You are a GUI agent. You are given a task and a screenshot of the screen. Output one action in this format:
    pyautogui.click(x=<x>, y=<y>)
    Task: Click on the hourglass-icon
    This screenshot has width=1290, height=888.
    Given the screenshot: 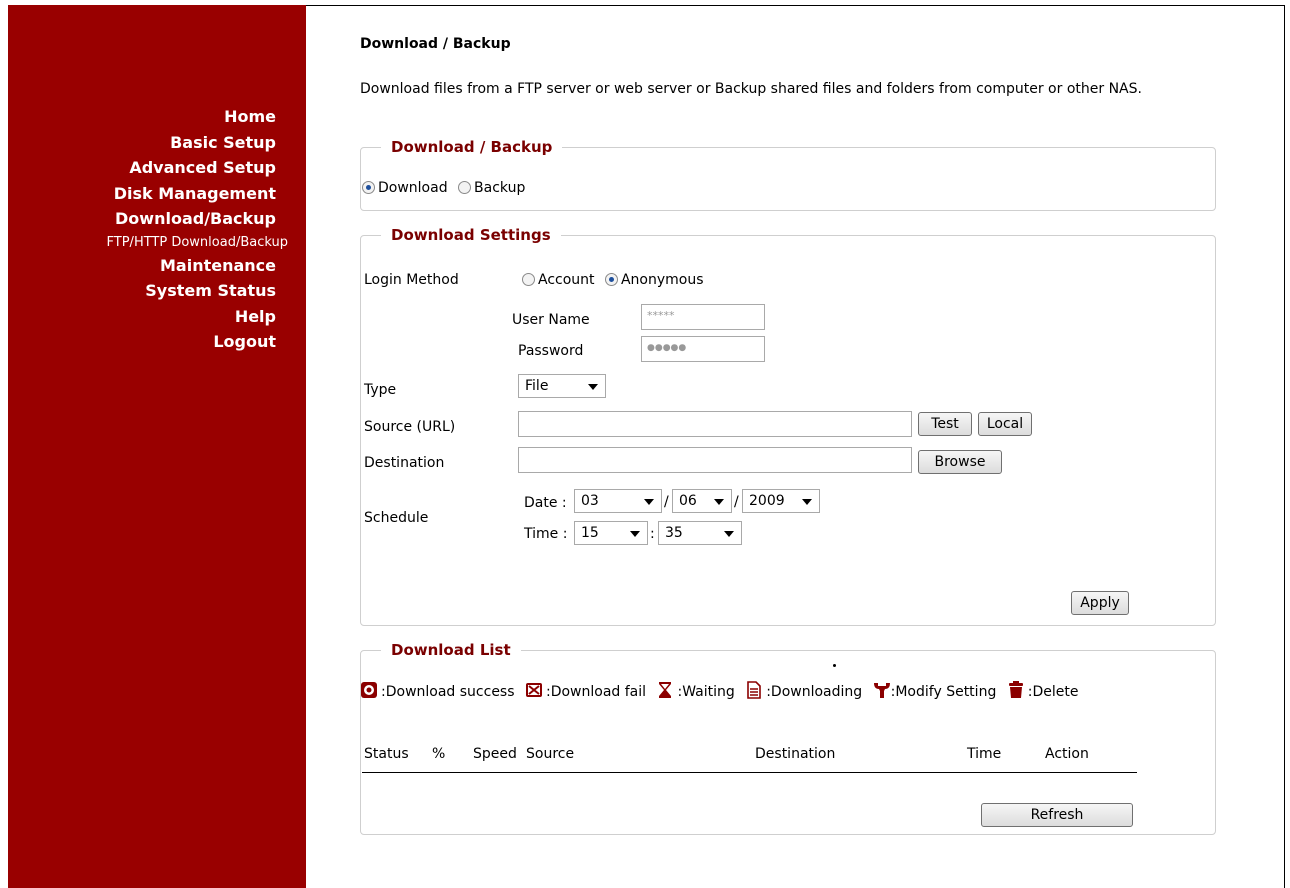 What is the action you would take?
    pyautogui.click(x=665, y=690)
    